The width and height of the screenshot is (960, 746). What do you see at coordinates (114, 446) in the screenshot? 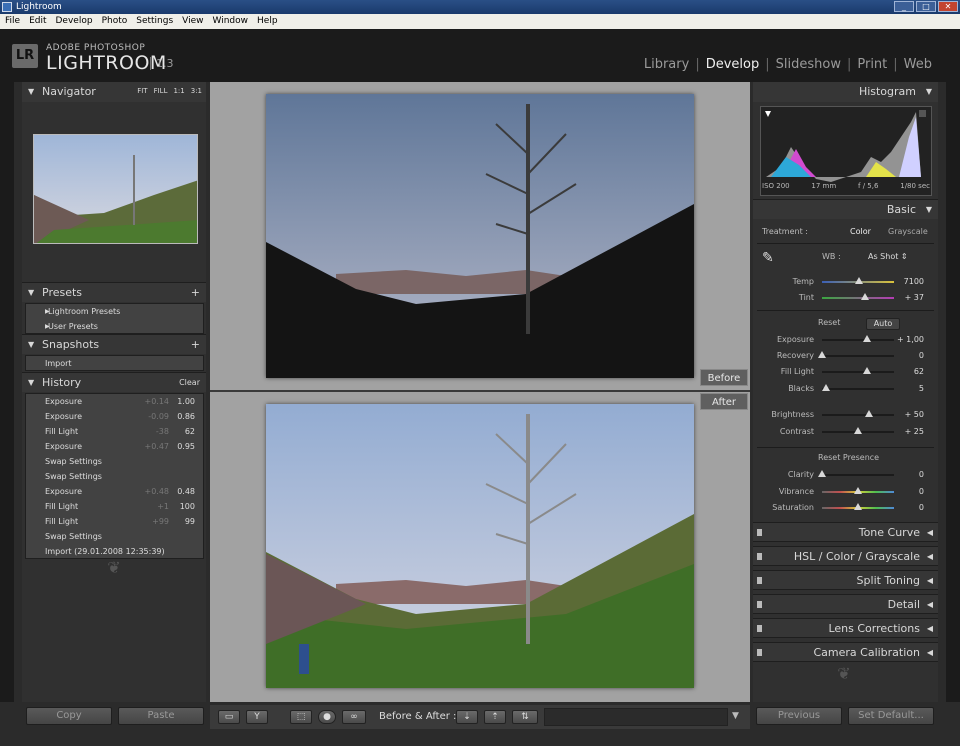
I see `history-item: Exposure +0.47 0.95` at bounding box center [114, 446].